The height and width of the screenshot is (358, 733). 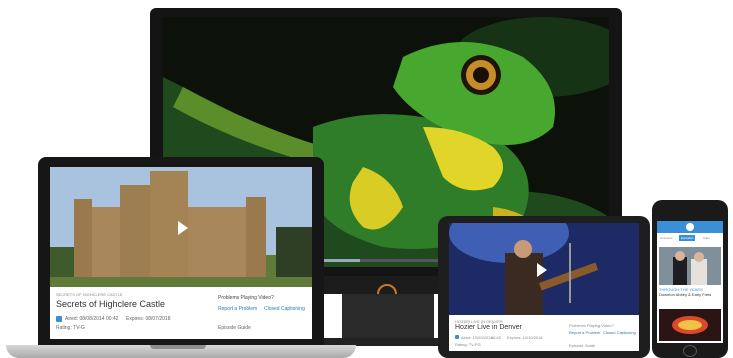 I want to click on laptop-notch, so click(x=178, y=347).